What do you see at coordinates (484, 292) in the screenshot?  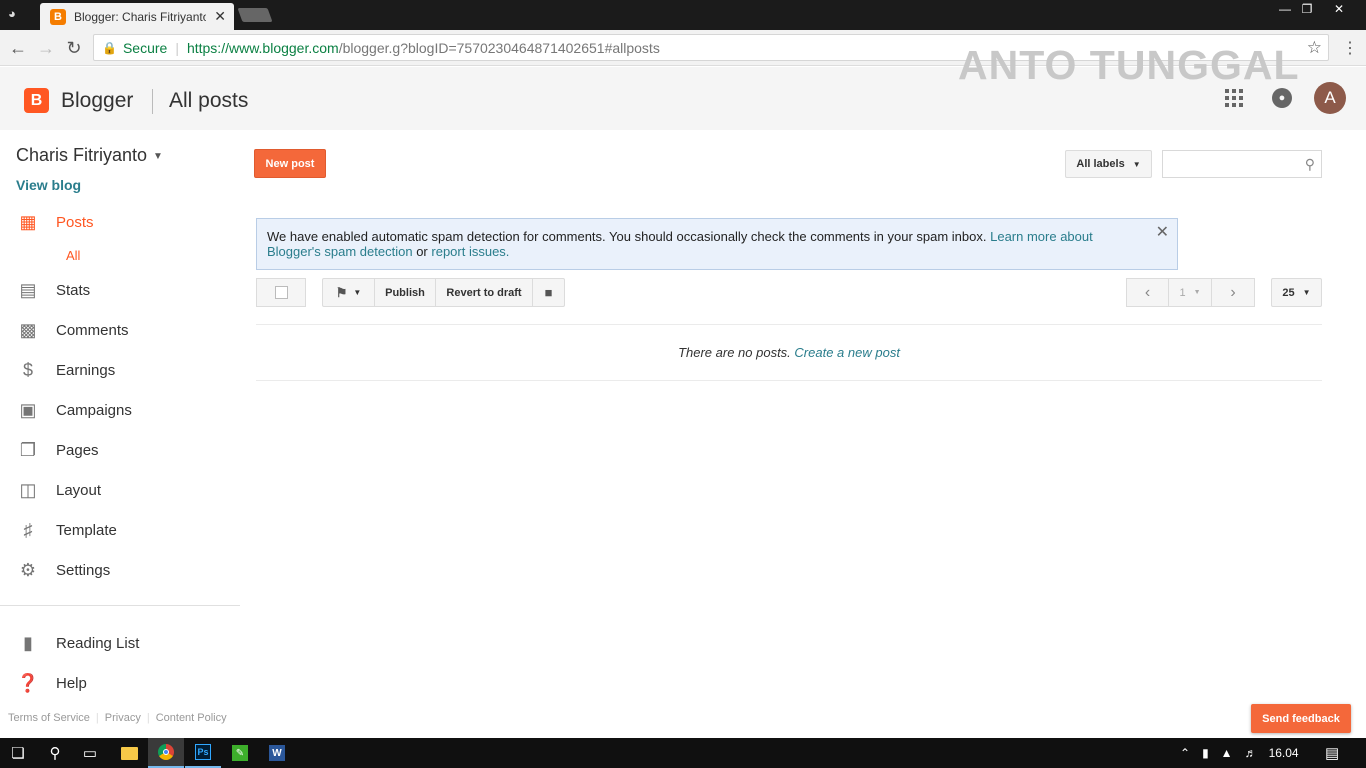 I see `revert-to-draft-button: Revert to draft` at bounding box center [484, 292].